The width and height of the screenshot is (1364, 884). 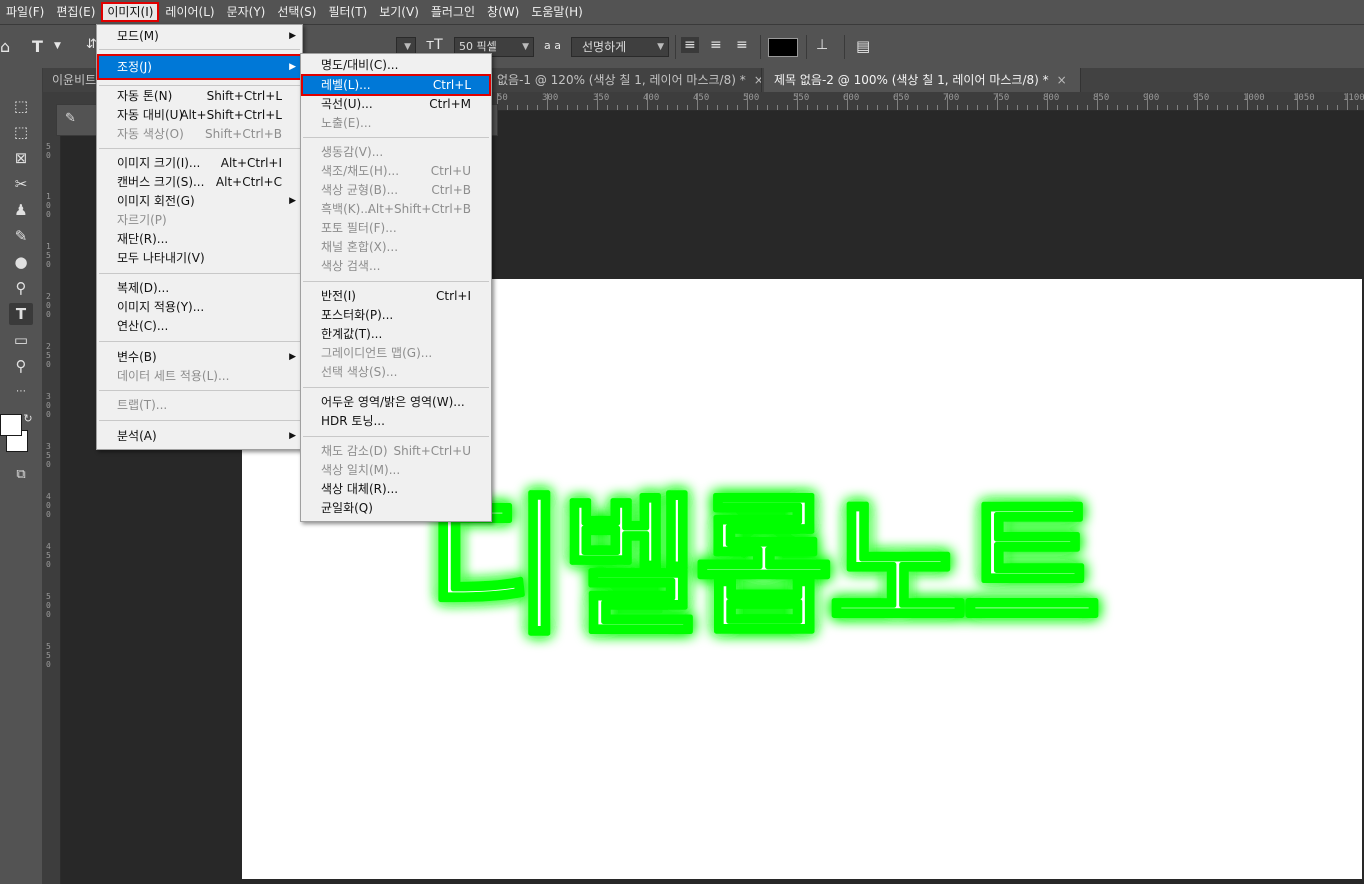 What do you see at coordinates (199, 220) in the screenshot?
I see `menu-item-crop: 자르기(P)` at bounding box center [199, 220].